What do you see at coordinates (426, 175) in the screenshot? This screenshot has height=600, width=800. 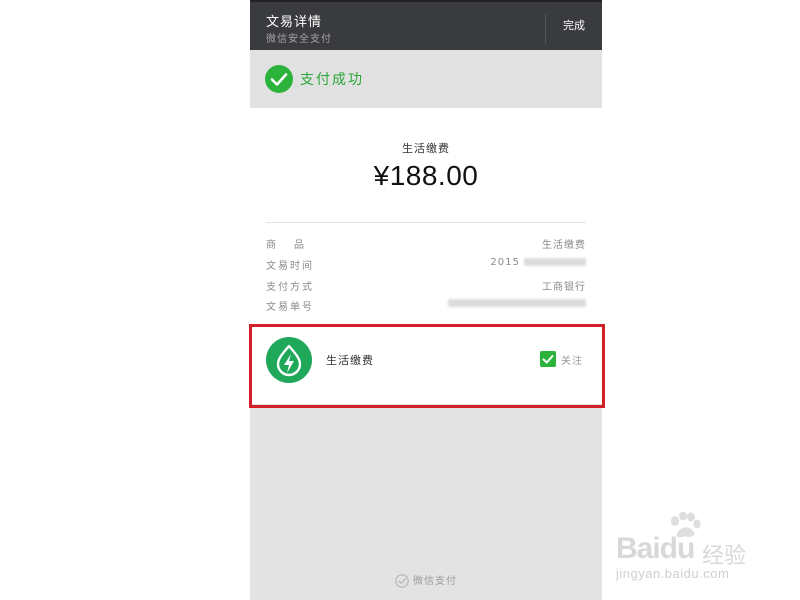 I see `payment-amount: ¥188.00` at bounding box center [426, 175].